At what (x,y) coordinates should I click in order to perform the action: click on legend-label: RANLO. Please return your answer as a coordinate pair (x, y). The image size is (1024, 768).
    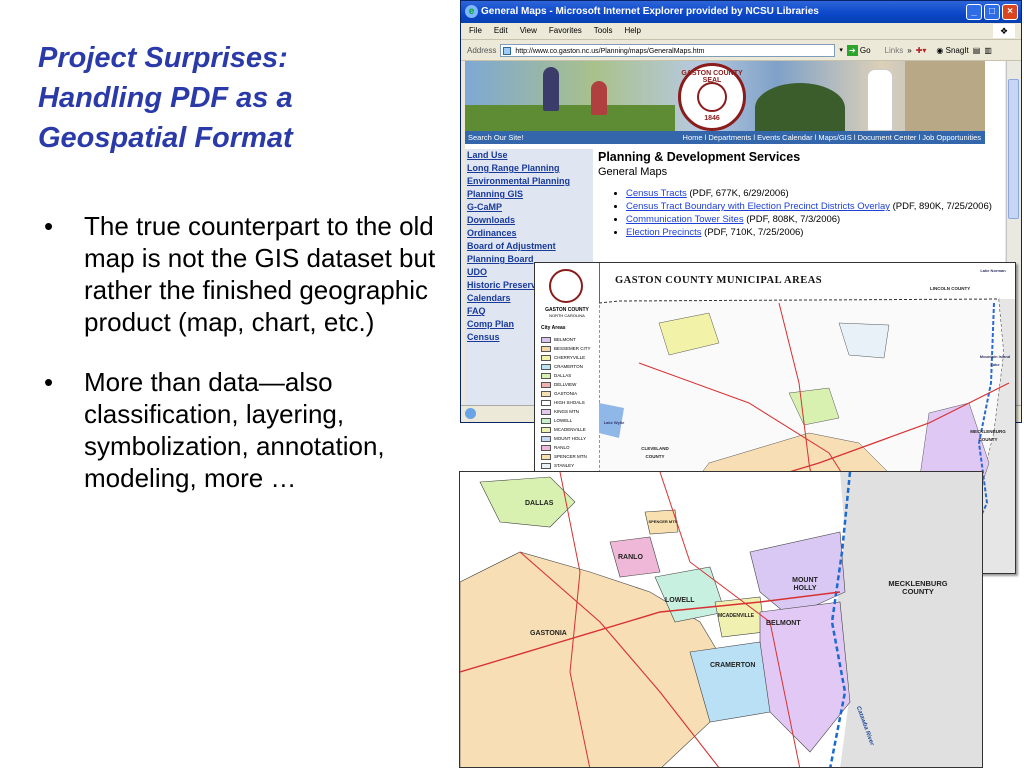
    Looking at the image, I should click on (562, 447).